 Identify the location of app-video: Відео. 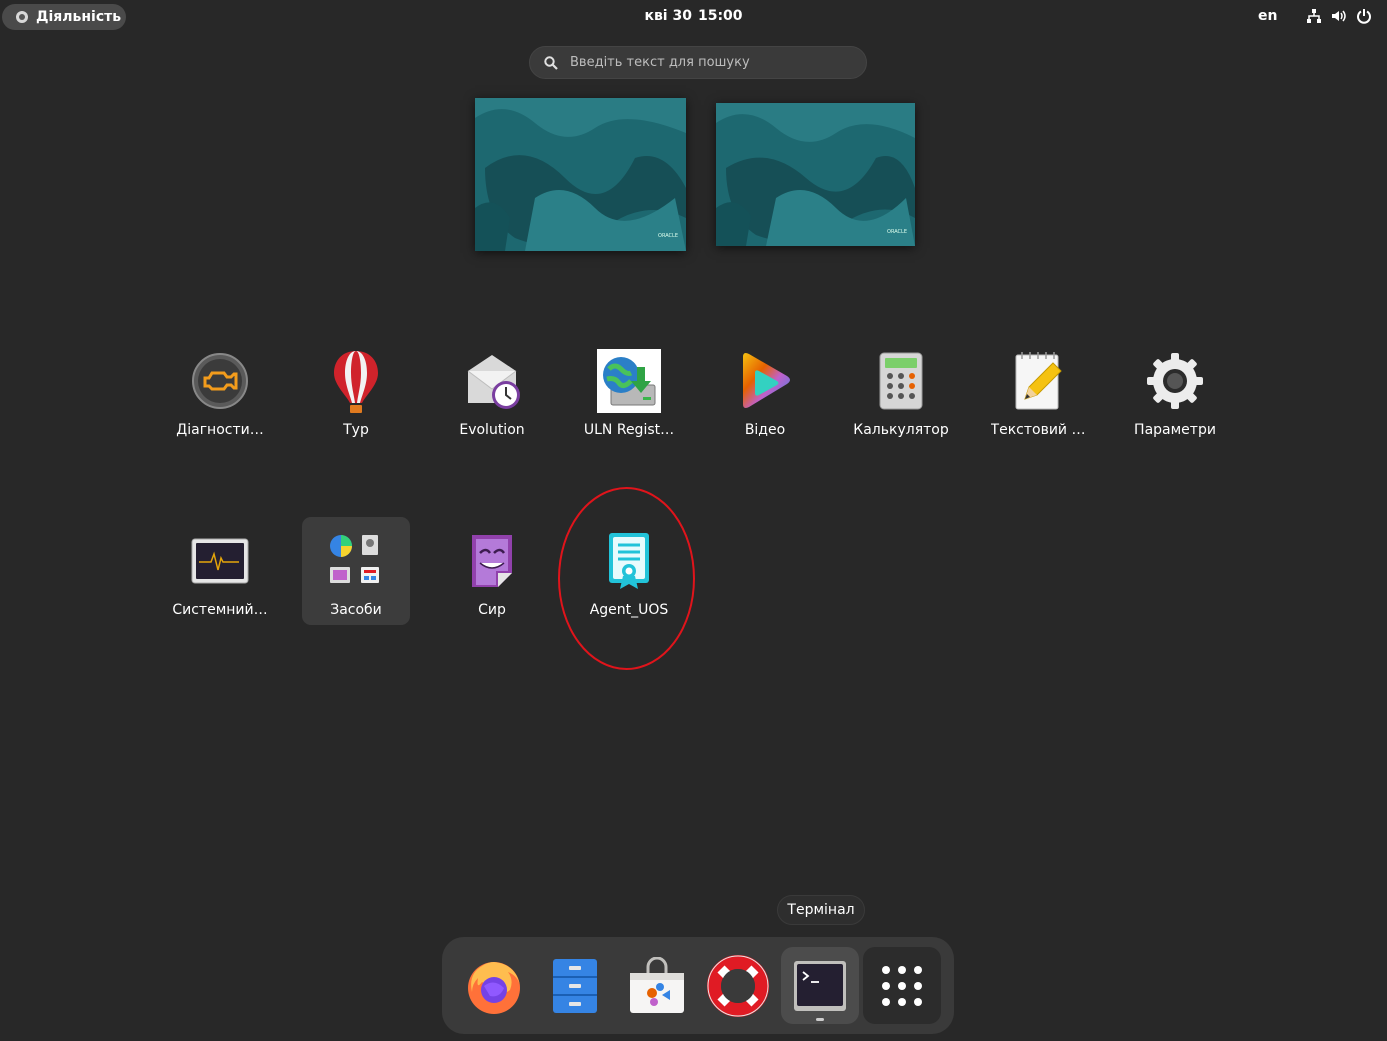
(765, 391).